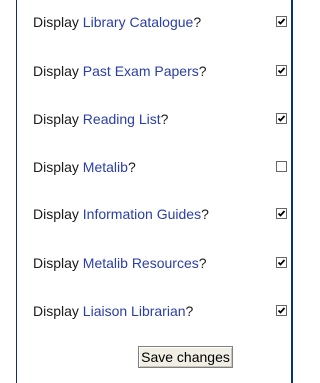  I want to click on setting-row-past-exam-papers: Display Past Exam Papers?, so click(160, 71).